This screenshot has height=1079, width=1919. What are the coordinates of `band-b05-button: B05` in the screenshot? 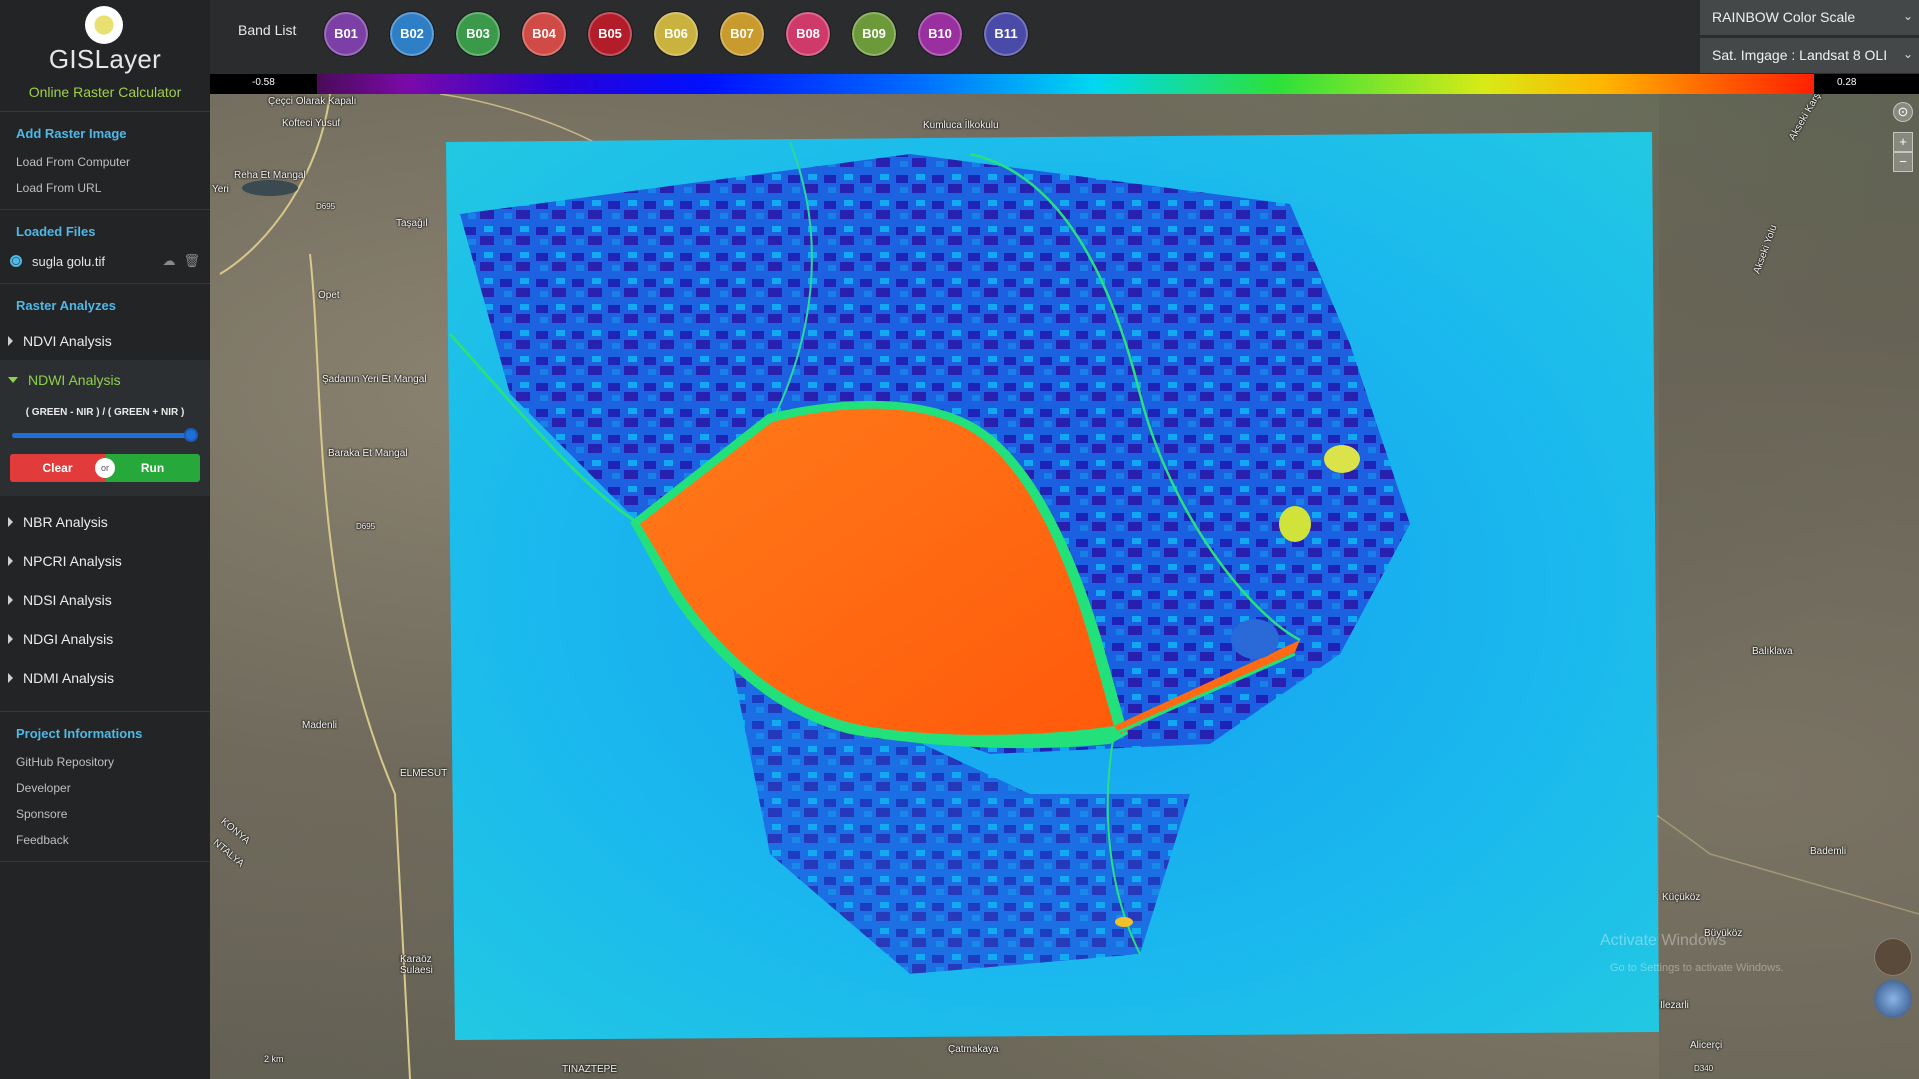 It's located at (610, 34).